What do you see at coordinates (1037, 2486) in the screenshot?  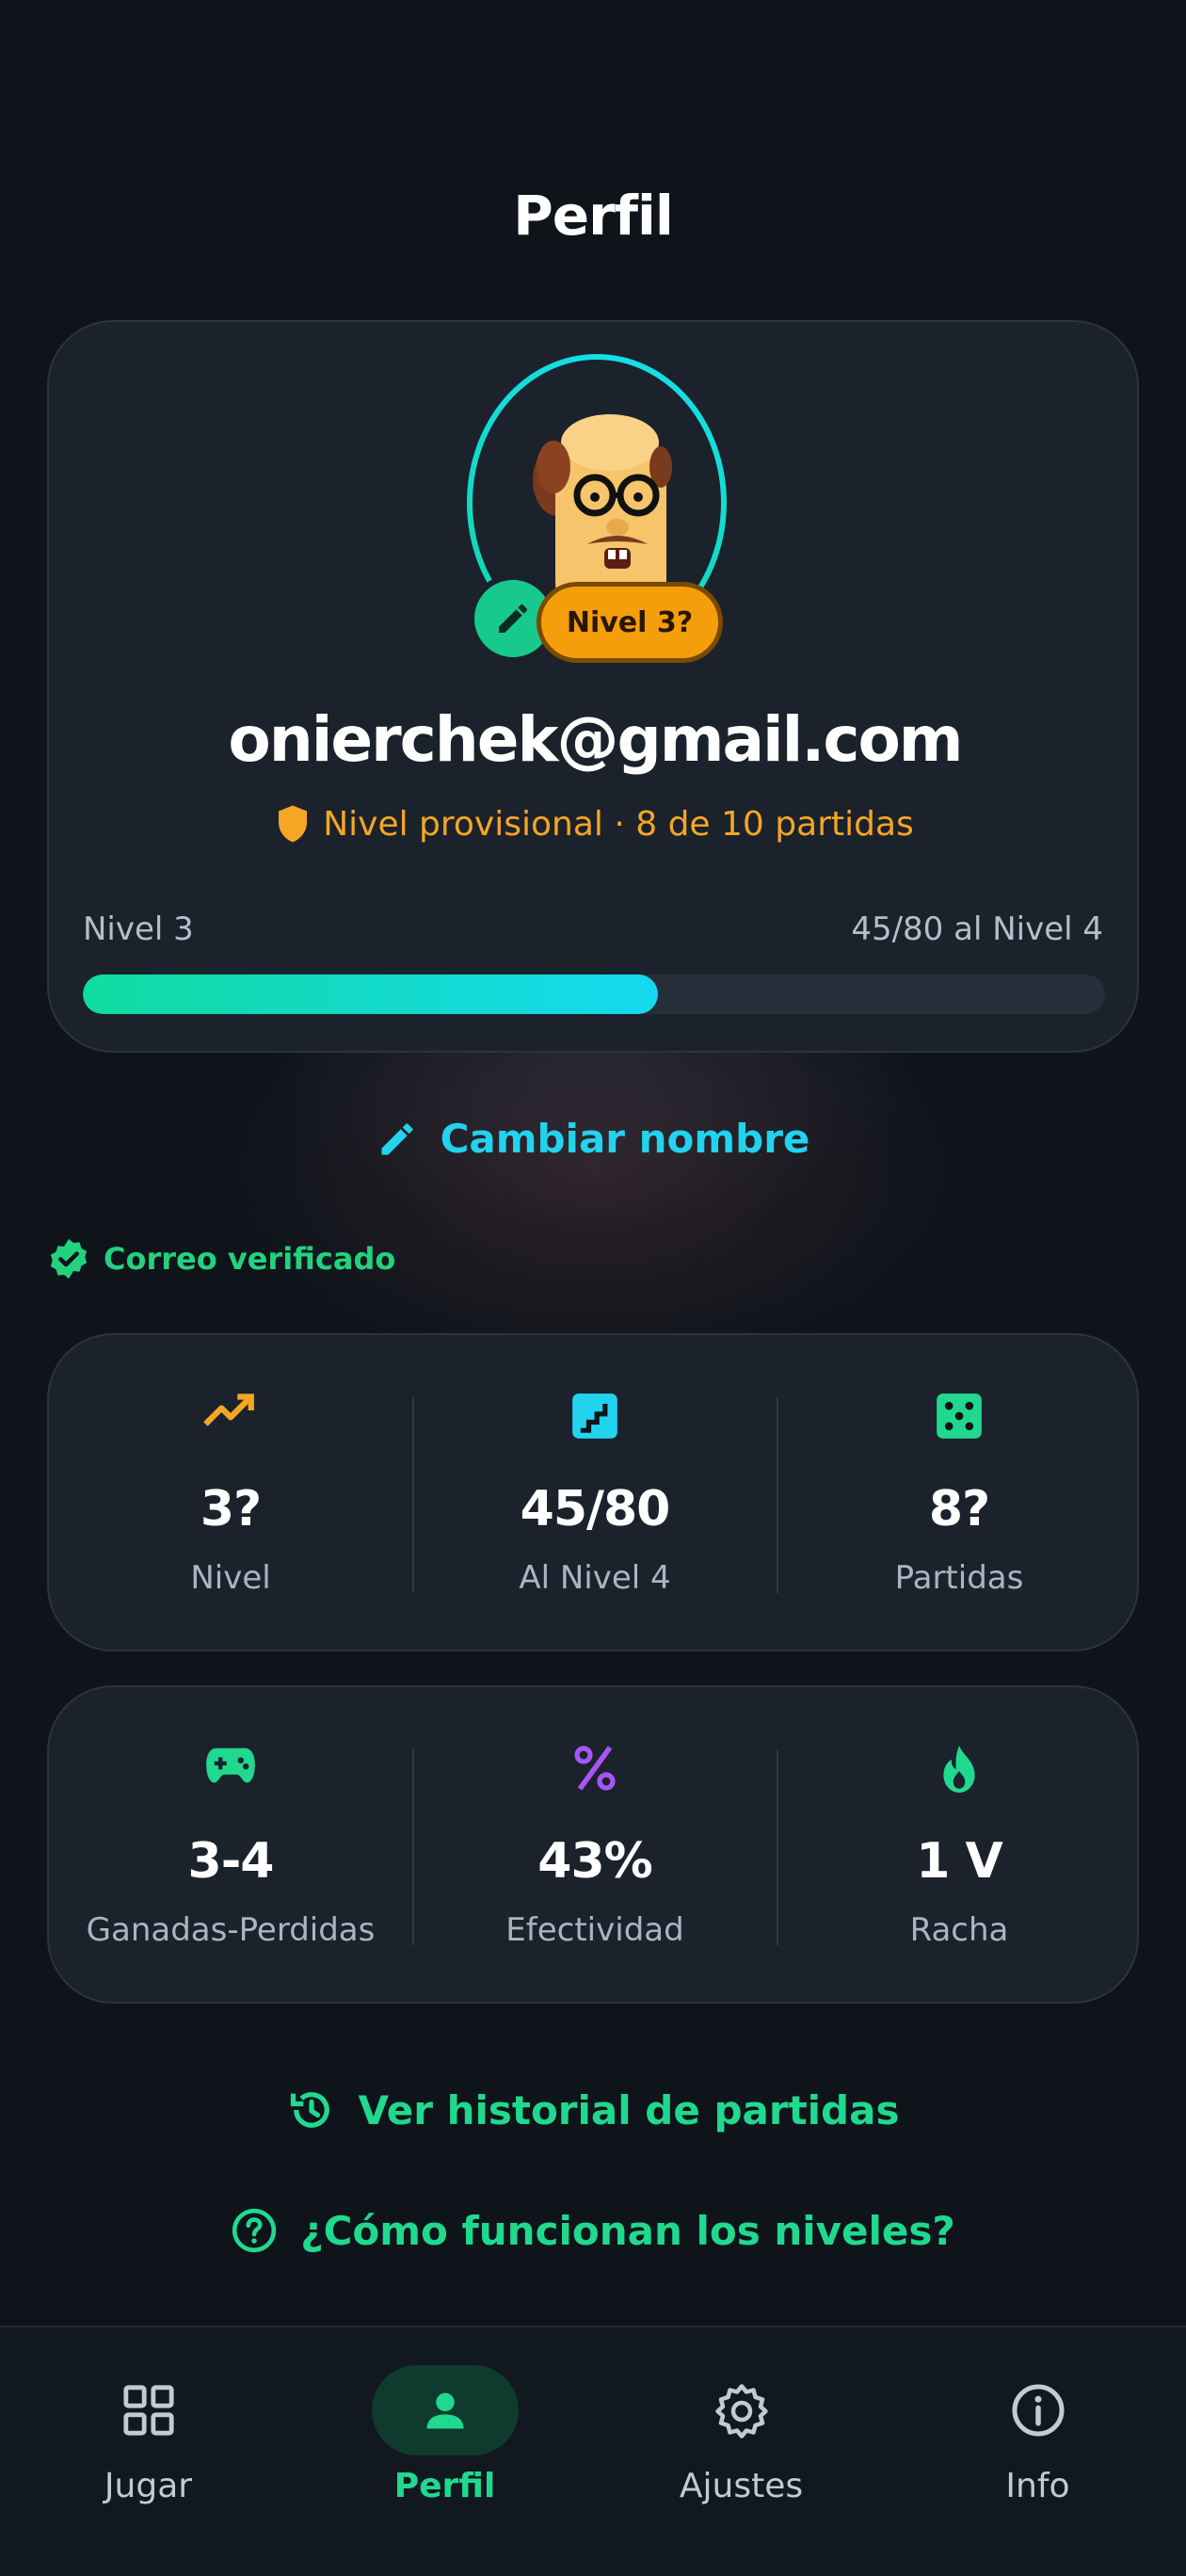 I see `nav-label: Info` at bounding box center [1037, 2486].